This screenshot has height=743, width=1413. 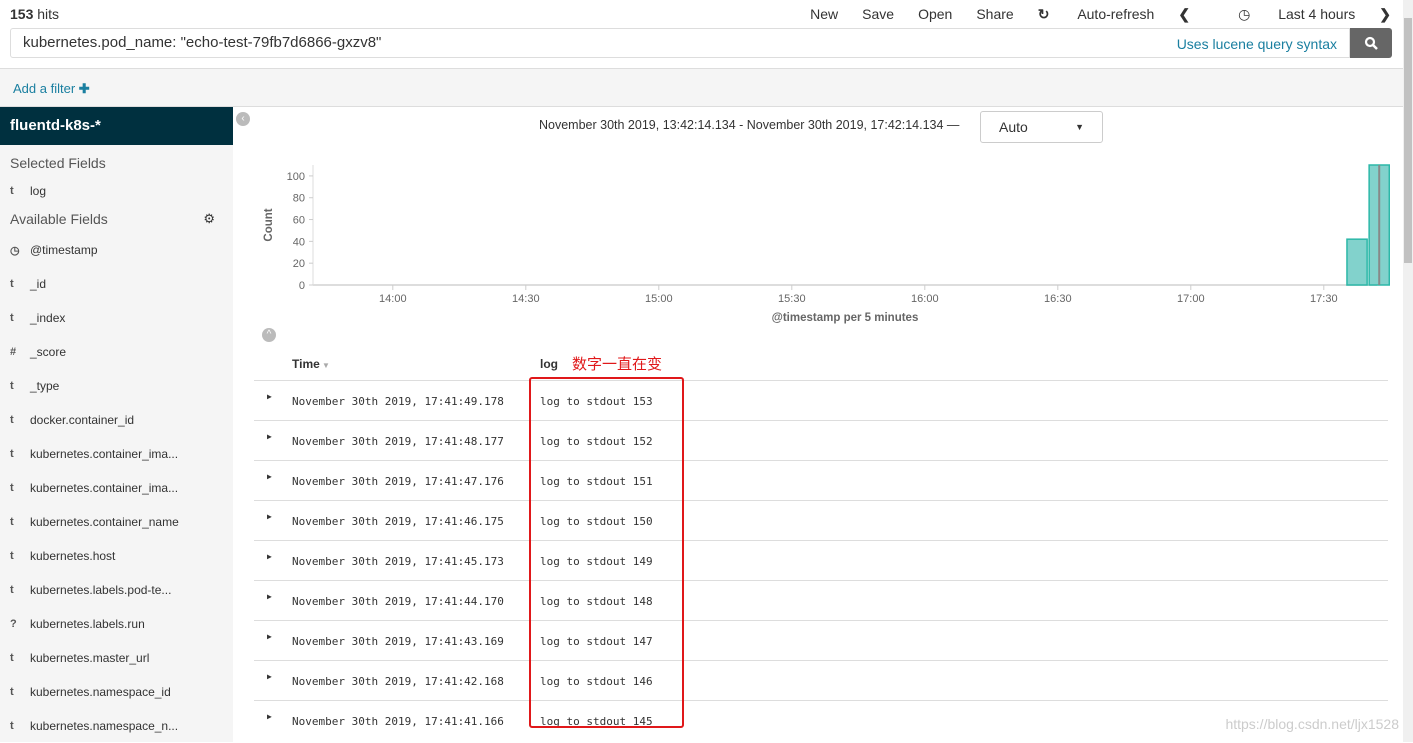 What do you see at coordinates (549, 364) in the screenshot?
I see `log-column-header: log` at bounding box center [549, 364].